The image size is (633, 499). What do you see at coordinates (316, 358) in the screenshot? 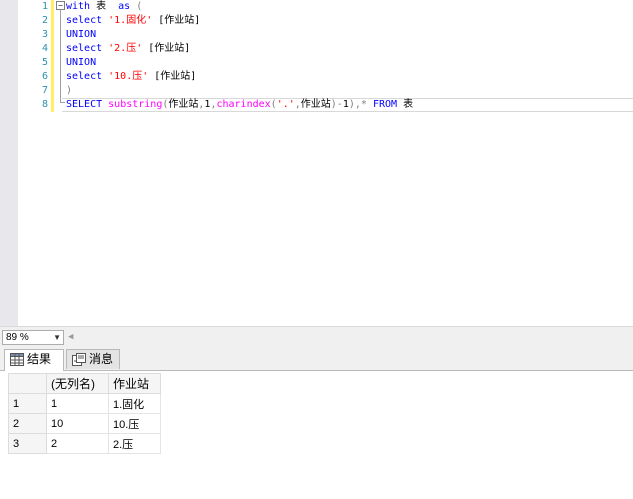
I see `results-tab-bar: 结果 消息` at bounding box center [316, 358].